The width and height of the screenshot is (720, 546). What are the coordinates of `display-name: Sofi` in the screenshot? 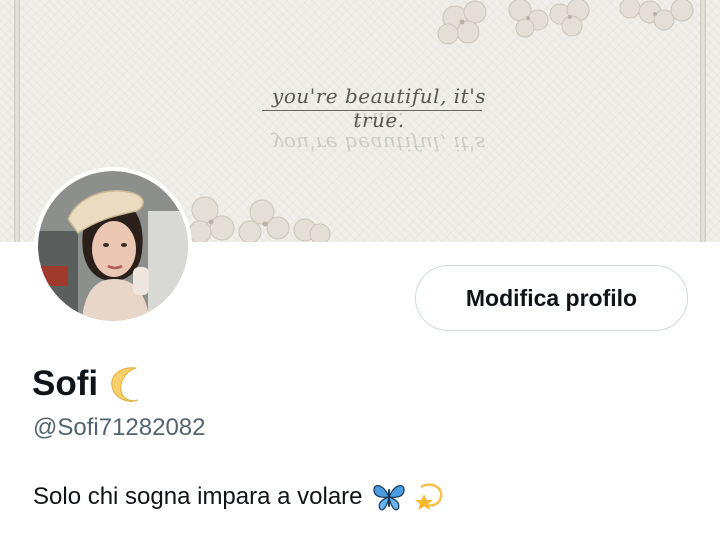 It's located at (65, 383).